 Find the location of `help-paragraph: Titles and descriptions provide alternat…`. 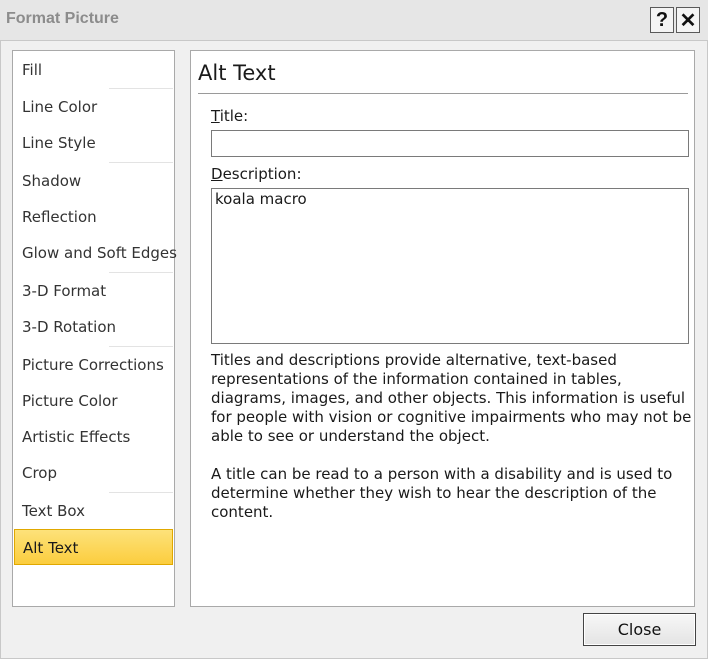

help-paragraph: Titles and descriptions provide alternat… is located at coordinates (451, 398).